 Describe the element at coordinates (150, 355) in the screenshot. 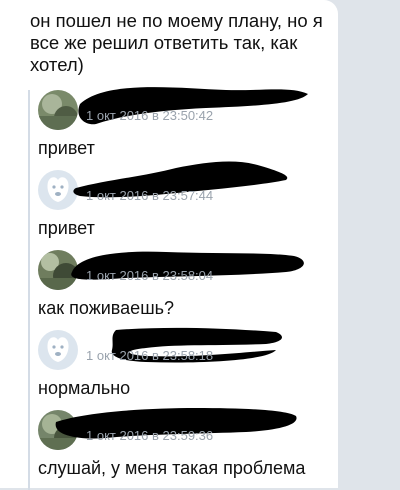

I see `message-timestamp: 1 окт 2016 в 23:58:18` at that location.